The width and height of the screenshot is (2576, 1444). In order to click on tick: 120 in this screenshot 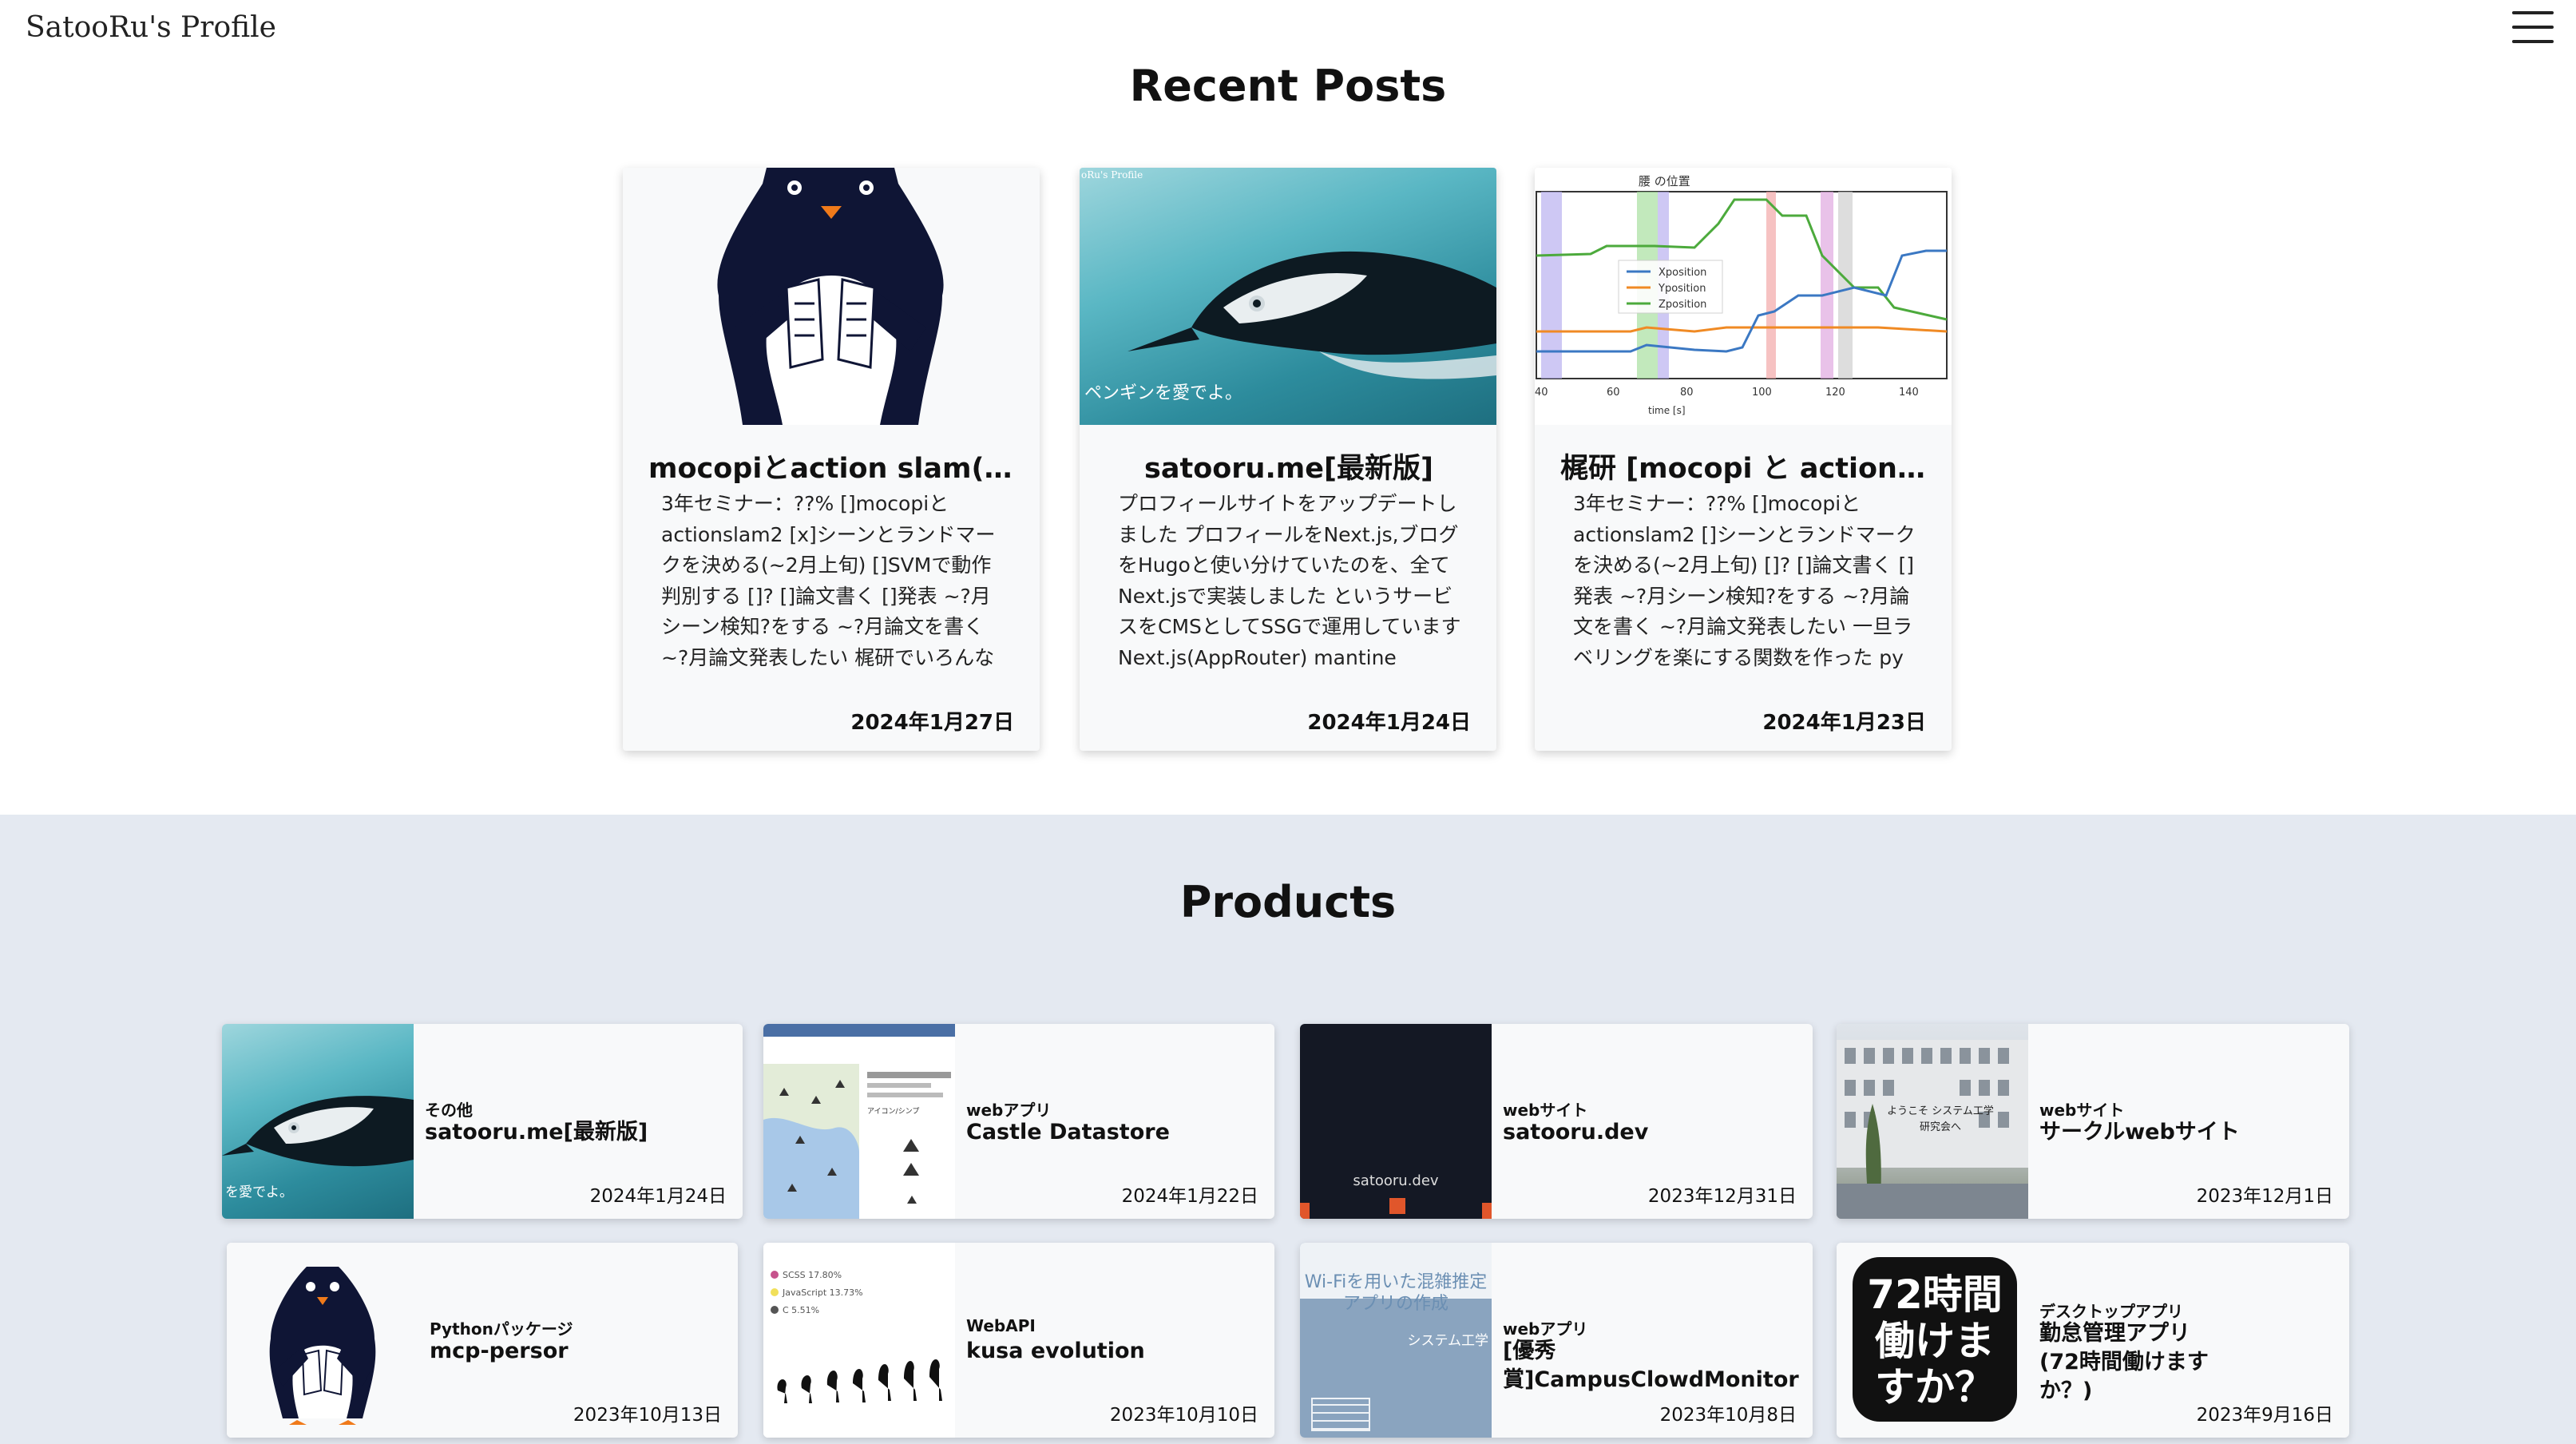, I will do `click(1835, 393)`.